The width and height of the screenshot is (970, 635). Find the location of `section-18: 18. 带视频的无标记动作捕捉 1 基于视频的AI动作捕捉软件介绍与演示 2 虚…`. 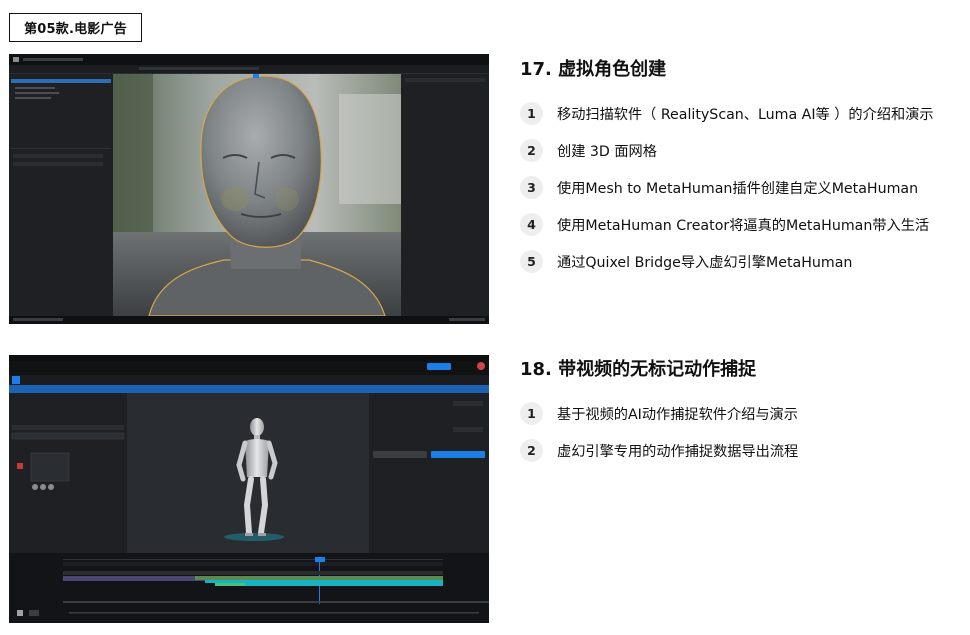

section-18: 18. 带视频的无标记动作捕捉 1 基于视频的AI动作捕捉软件介绍与演示 2 虚… is located at coordinates (659, 413).